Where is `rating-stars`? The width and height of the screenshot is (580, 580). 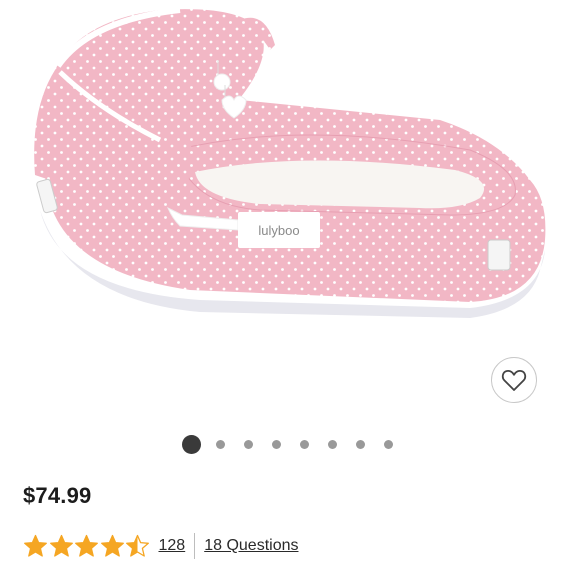 rating-stars is located at coordinates (87, 546).